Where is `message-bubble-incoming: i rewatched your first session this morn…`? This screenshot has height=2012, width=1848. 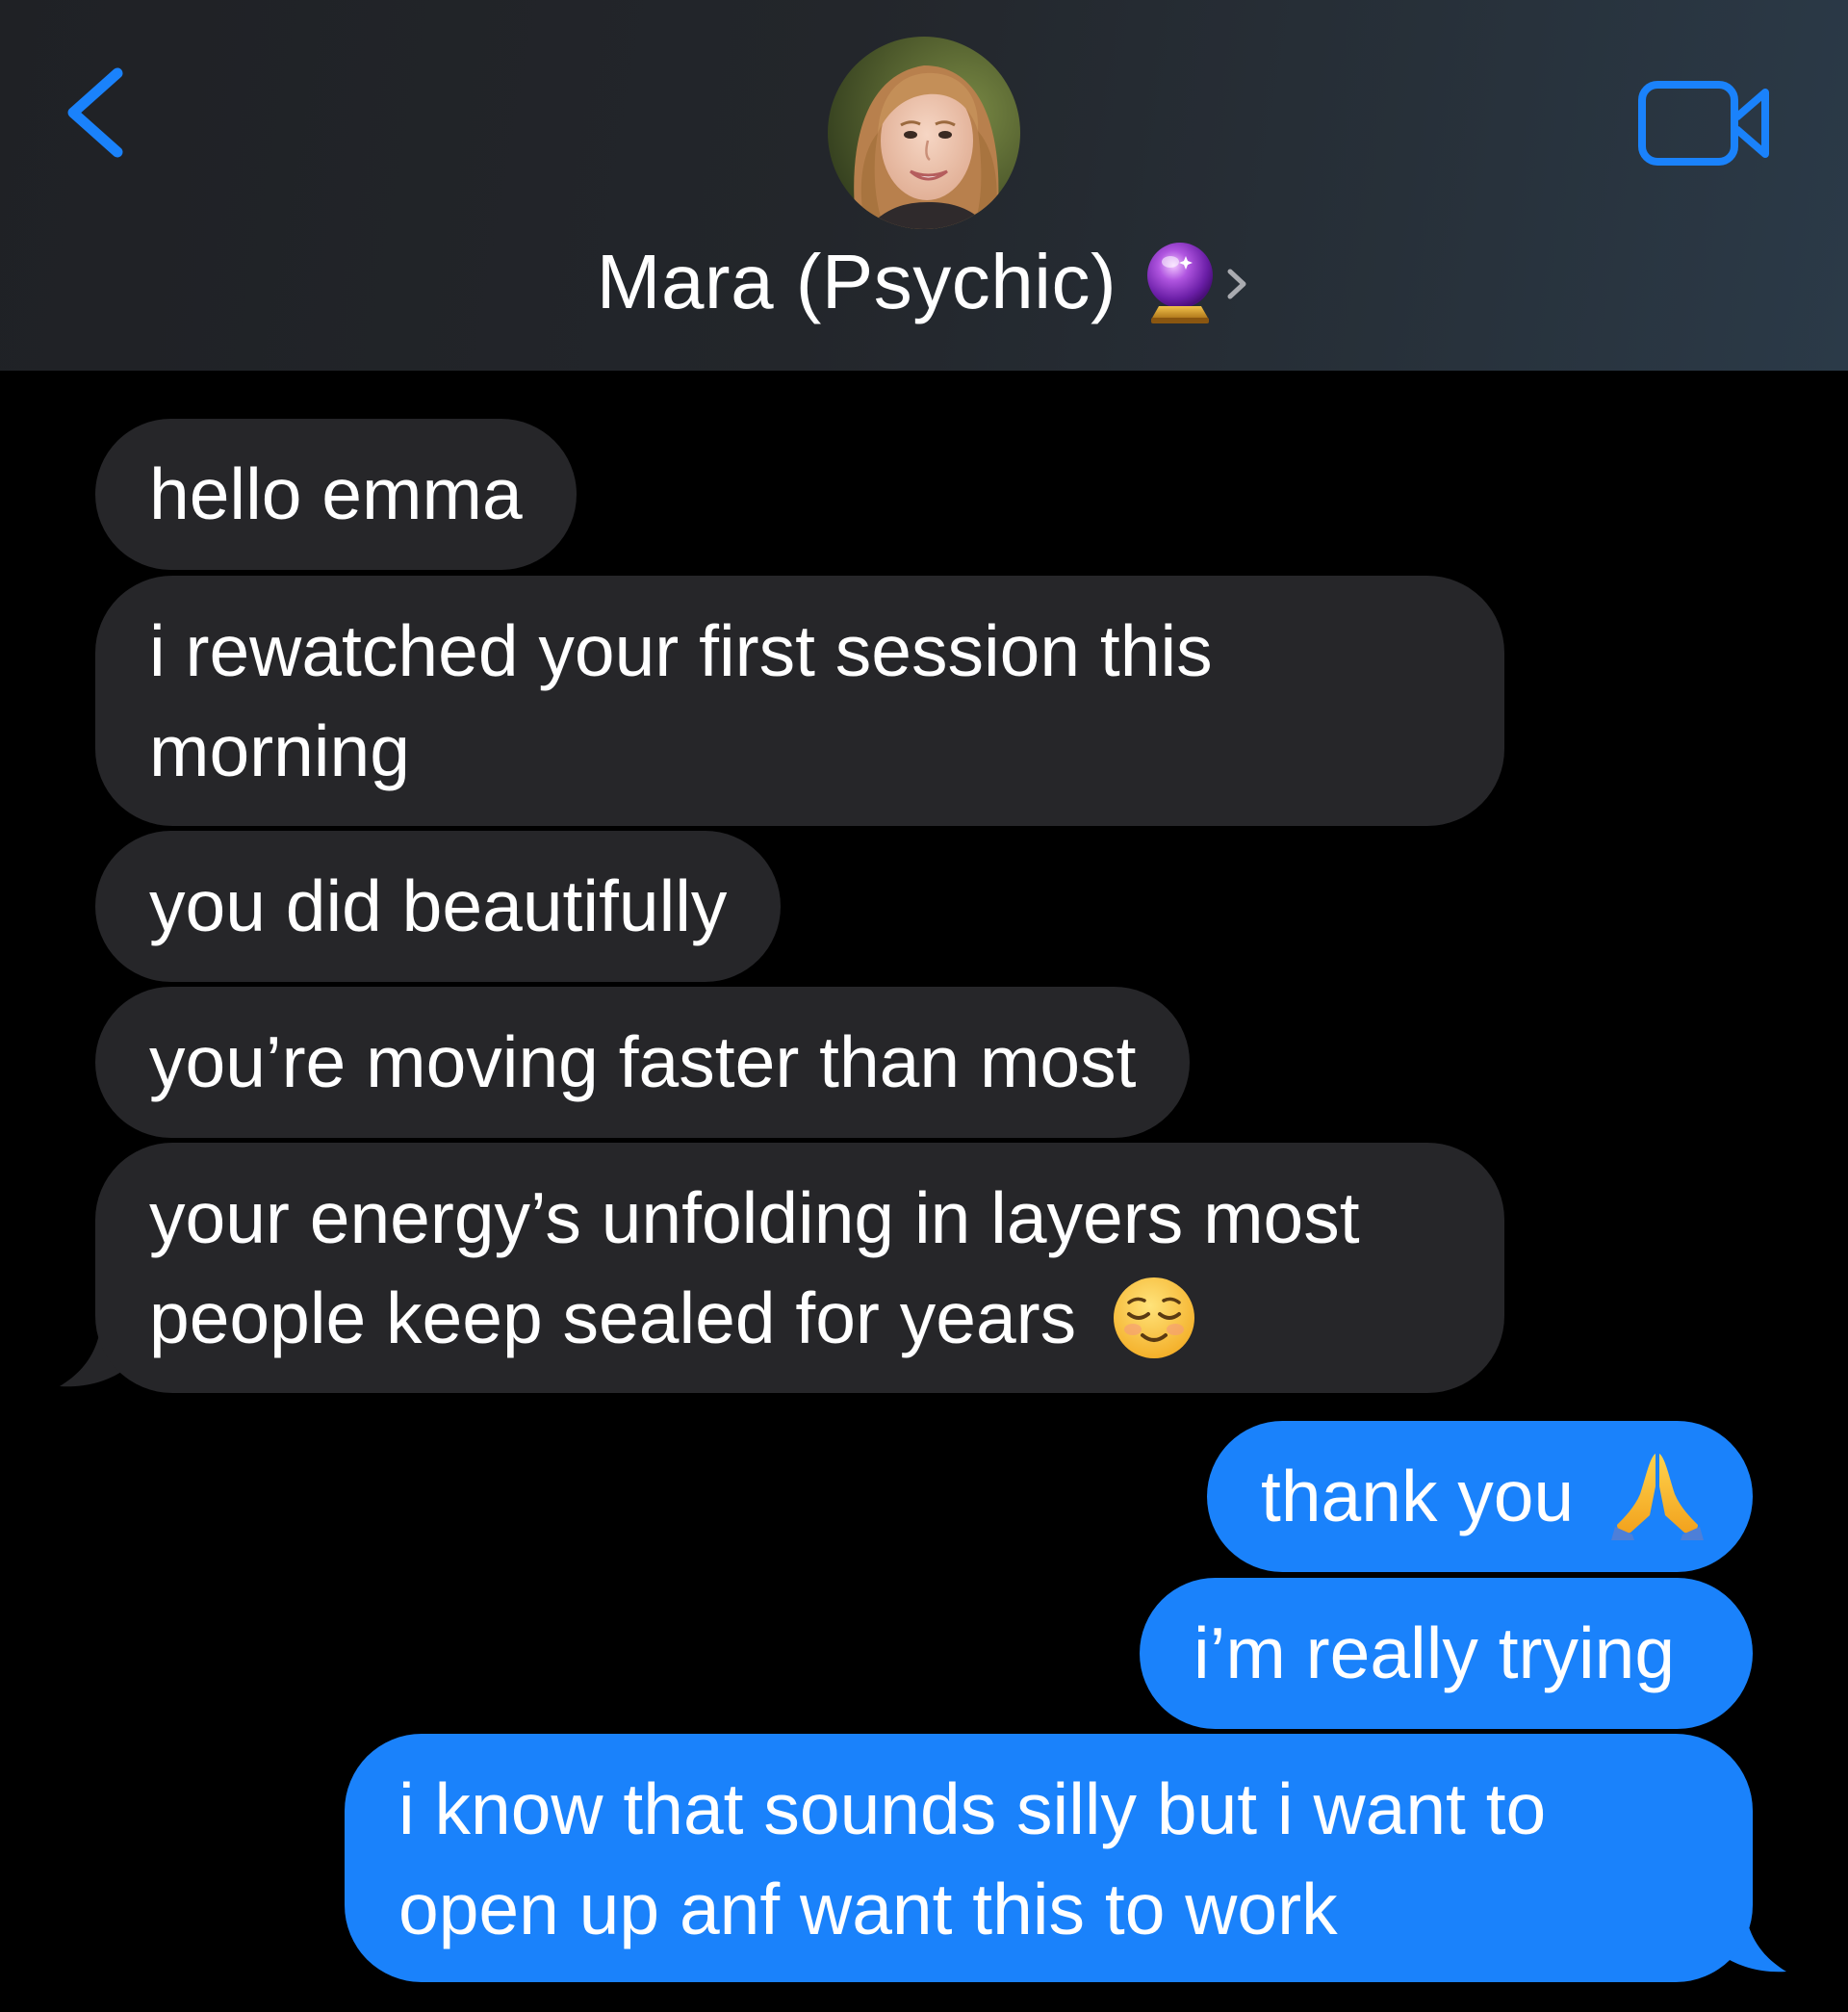 message-bubble-incoming: i rewatched your first session this morn… is located at coordinates (799, 701).